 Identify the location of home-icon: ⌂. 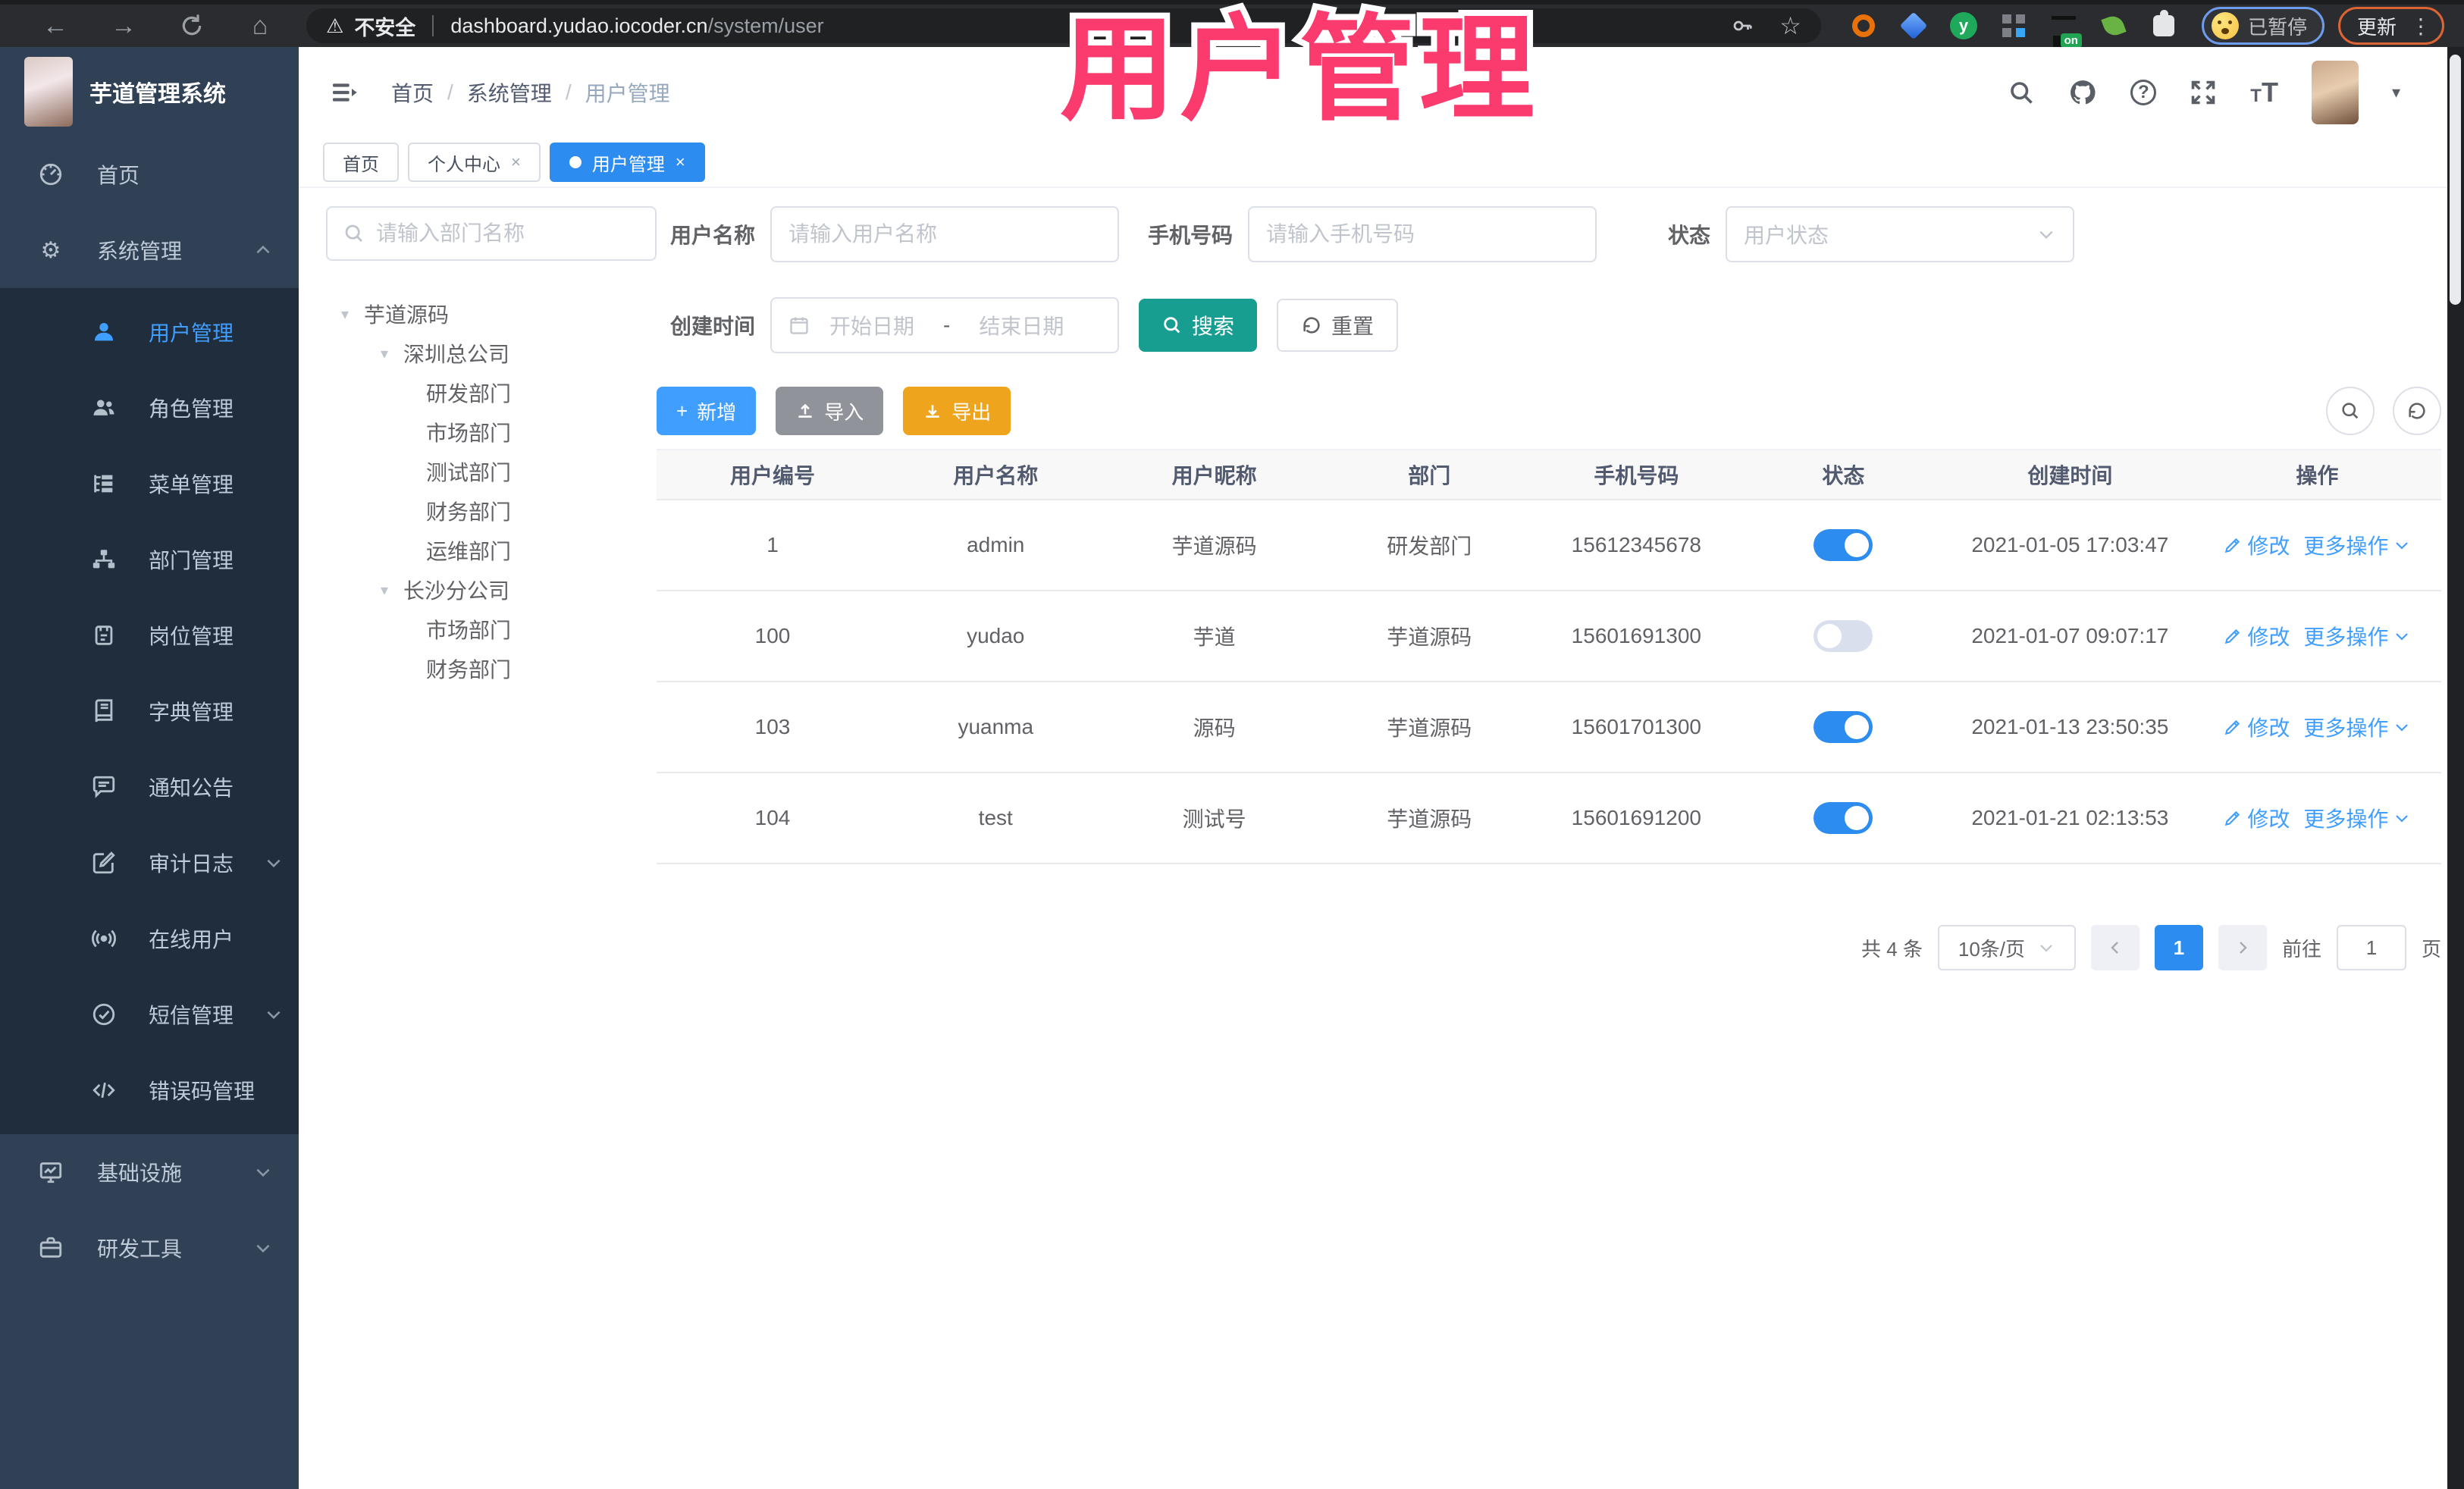
(260, 26).